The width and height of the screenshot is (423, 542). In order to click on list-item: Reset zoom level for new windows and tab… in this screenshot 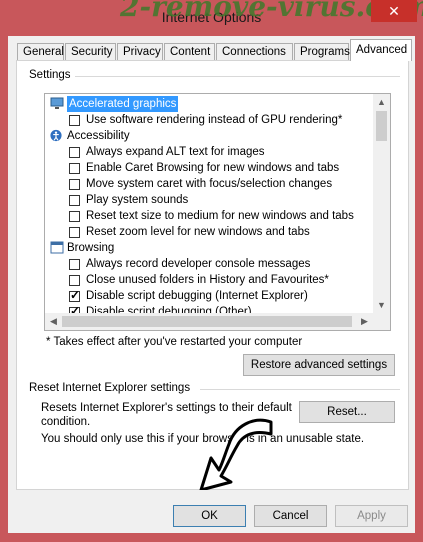, I will do `click(208, 232)`.